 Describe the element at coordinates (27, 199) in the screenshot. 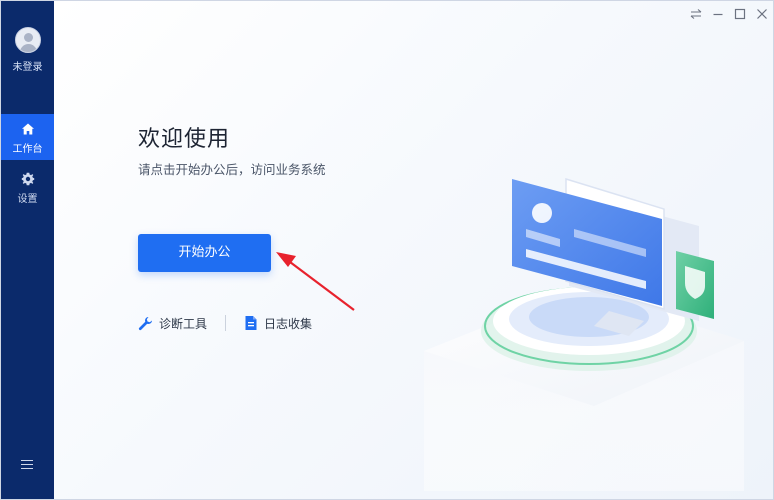

I see `sidebar-item-label: 设置` at that location.